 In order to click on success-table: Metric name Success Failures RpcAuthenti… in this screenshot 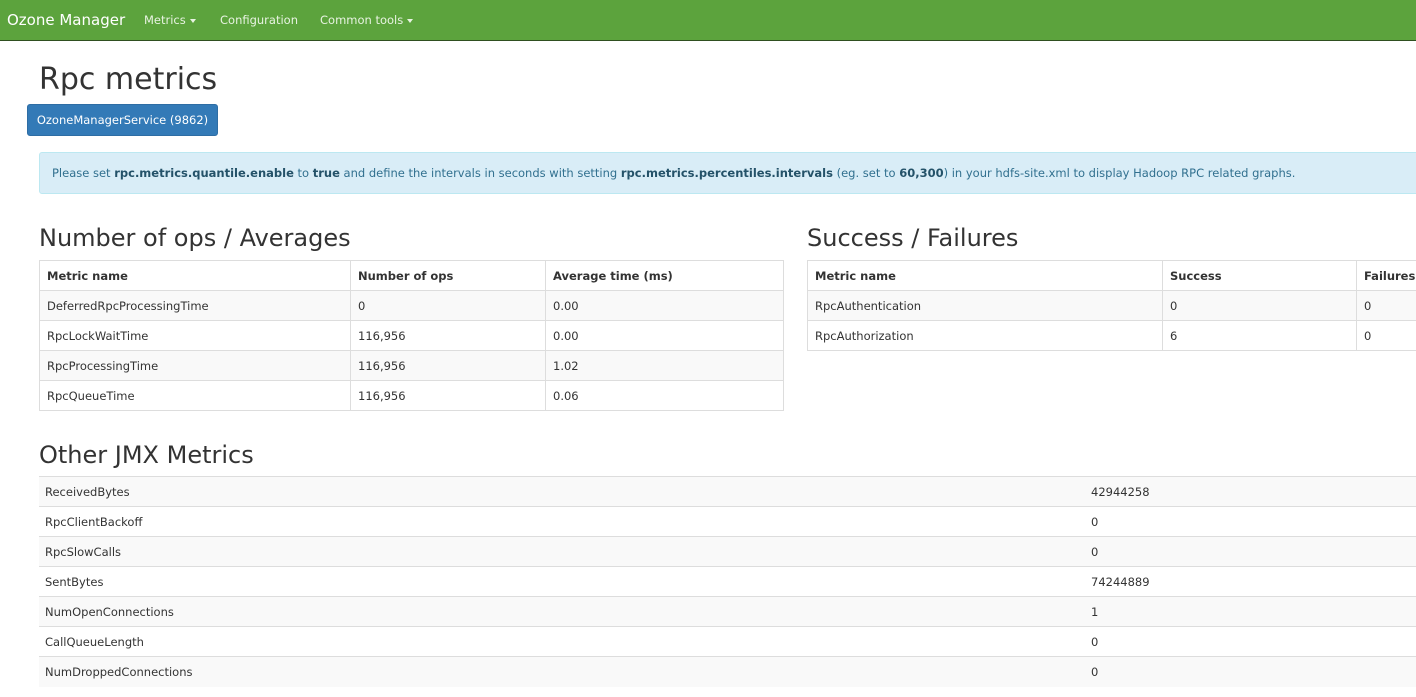, I will do `click(1111, 305)`.